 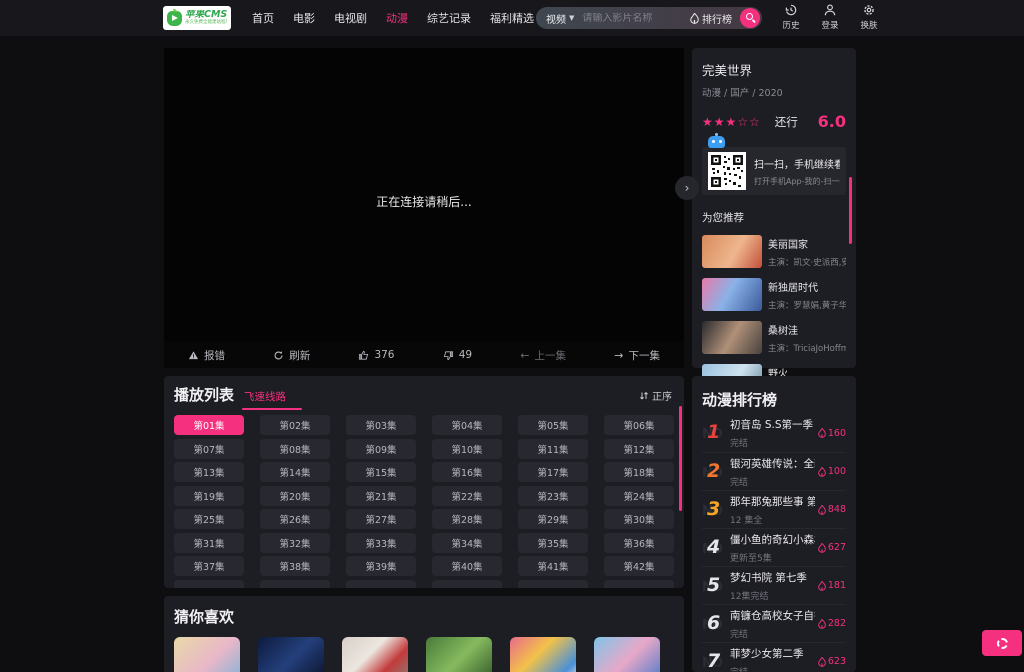 I want to click on next-episode-button: → 下一集, so click(x=637, y=355).